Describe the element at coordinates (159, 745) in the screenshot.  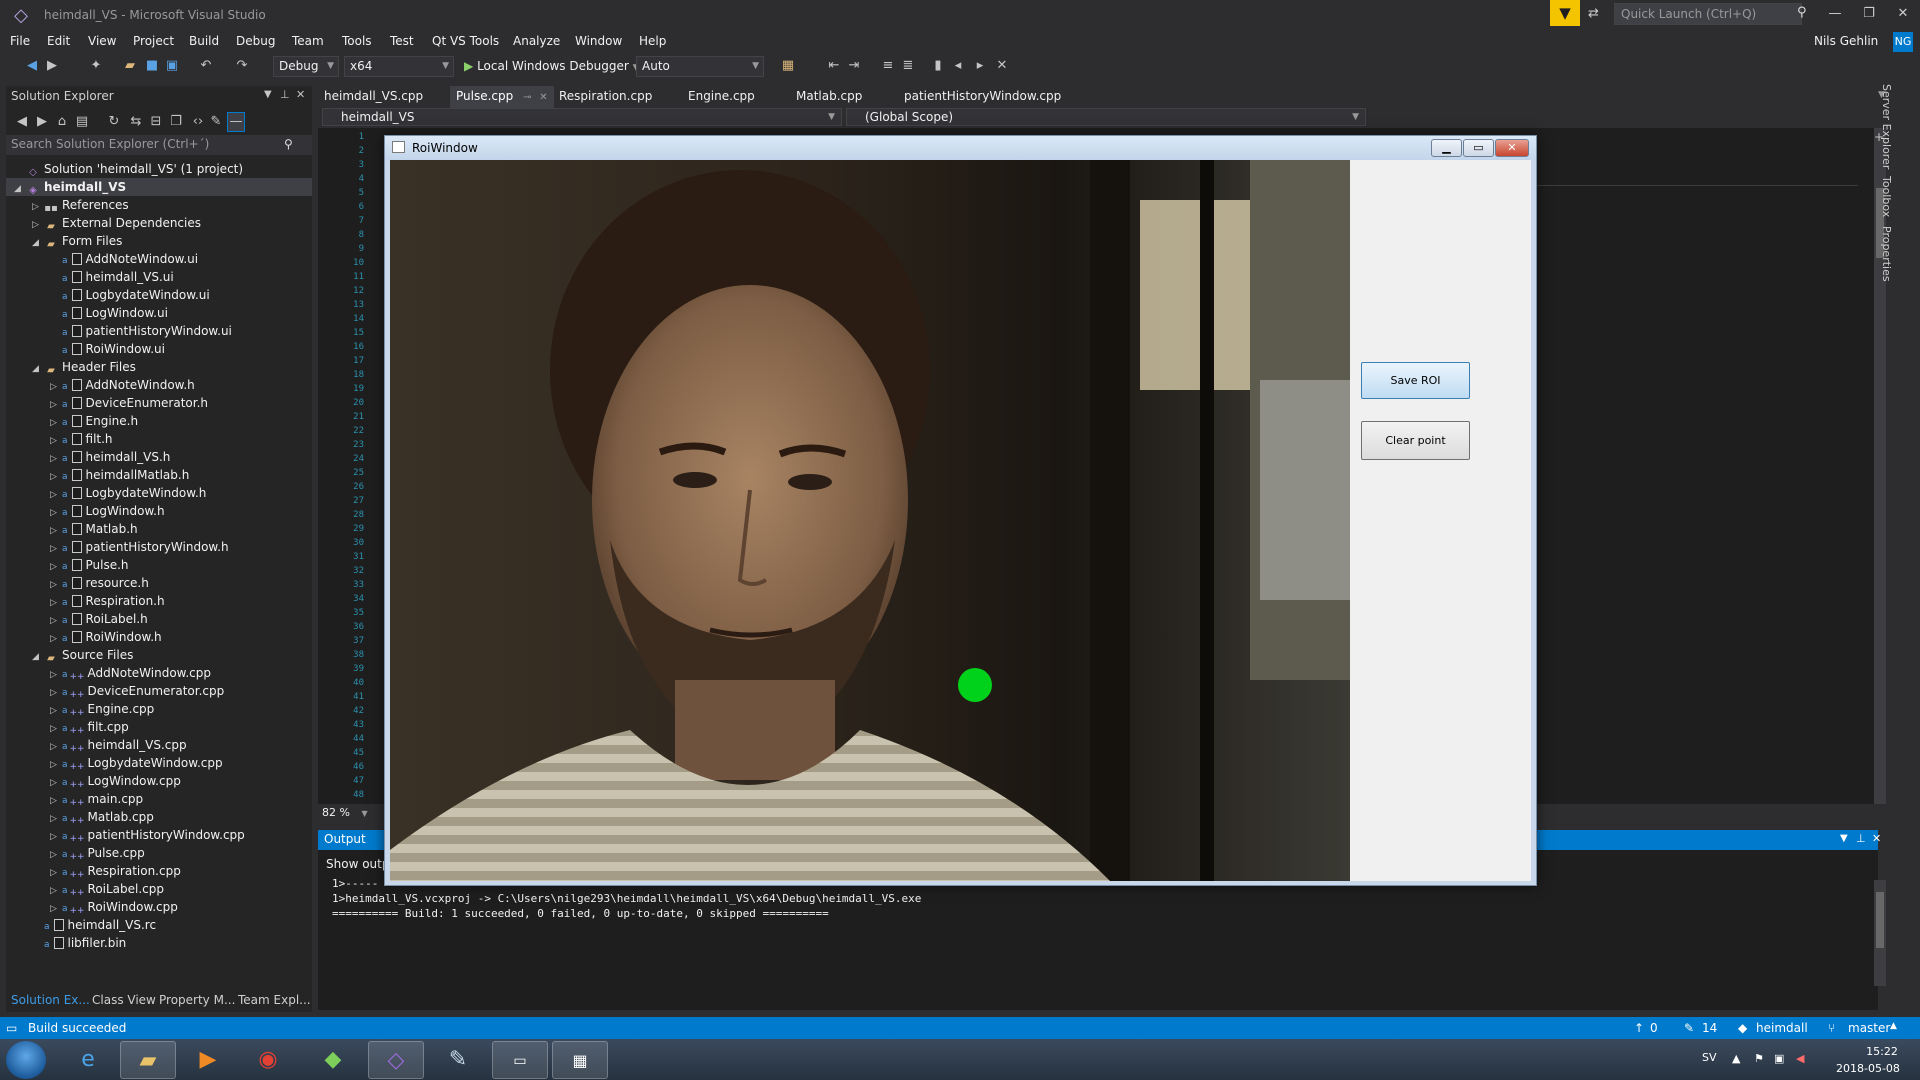
I see `tree-item: ▷ a ++ heimdall_VS.cpp` at that location.